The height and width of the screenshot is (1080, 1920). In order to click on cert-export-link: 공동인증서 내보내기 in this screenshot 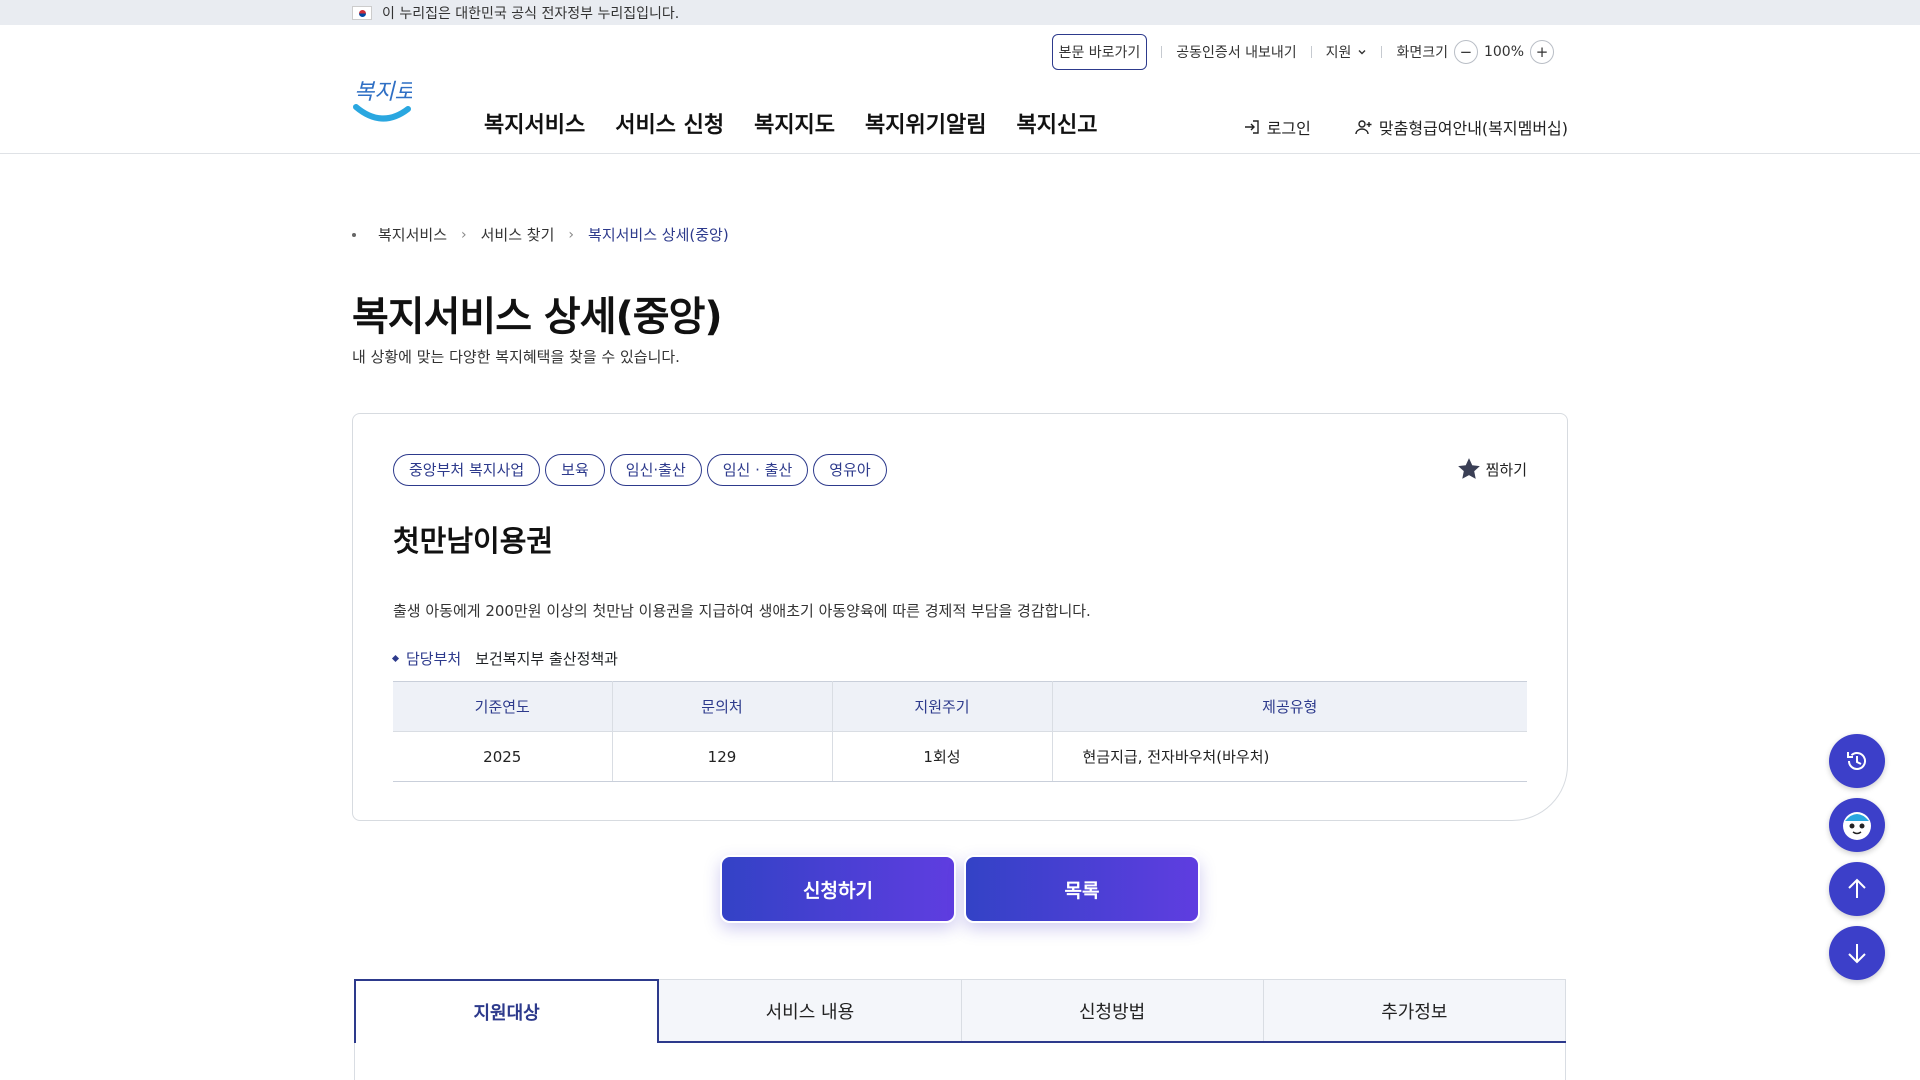, I will do `click(1236, 52)`.